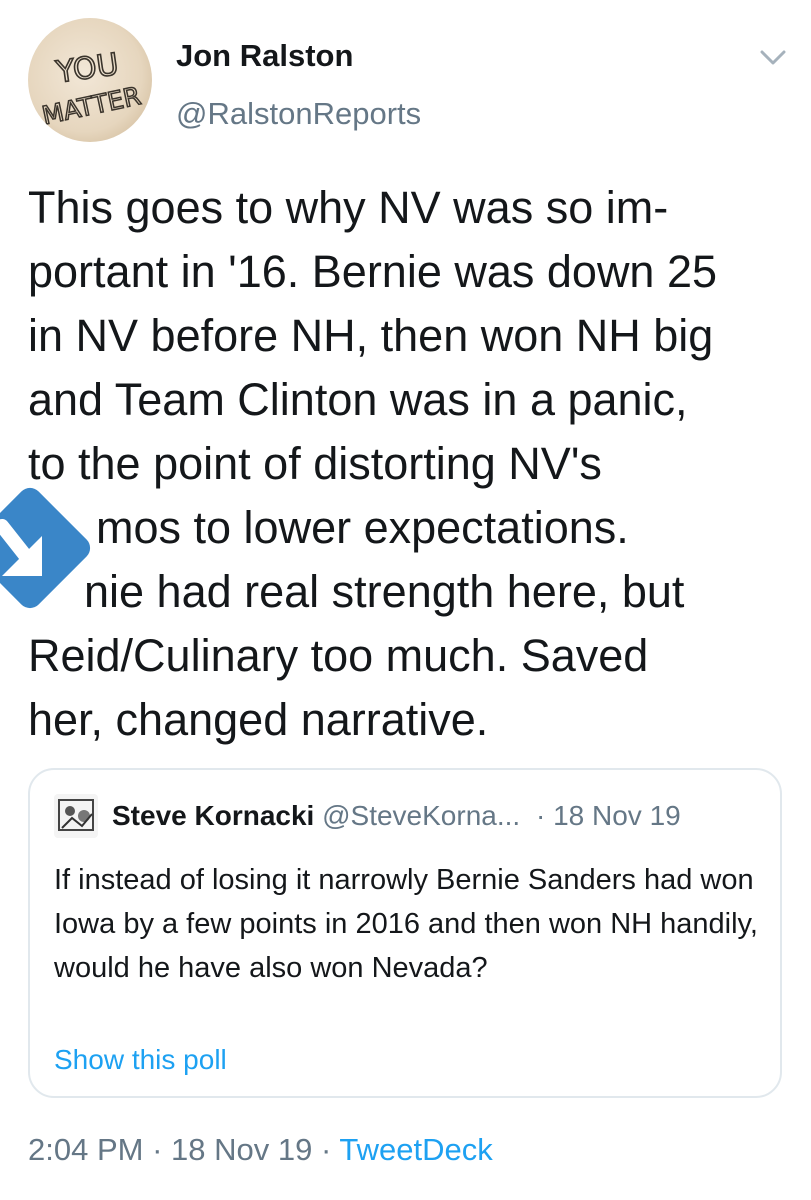  I want to click on tweet-line: to the point of distorting NV's, so click(315, 463).